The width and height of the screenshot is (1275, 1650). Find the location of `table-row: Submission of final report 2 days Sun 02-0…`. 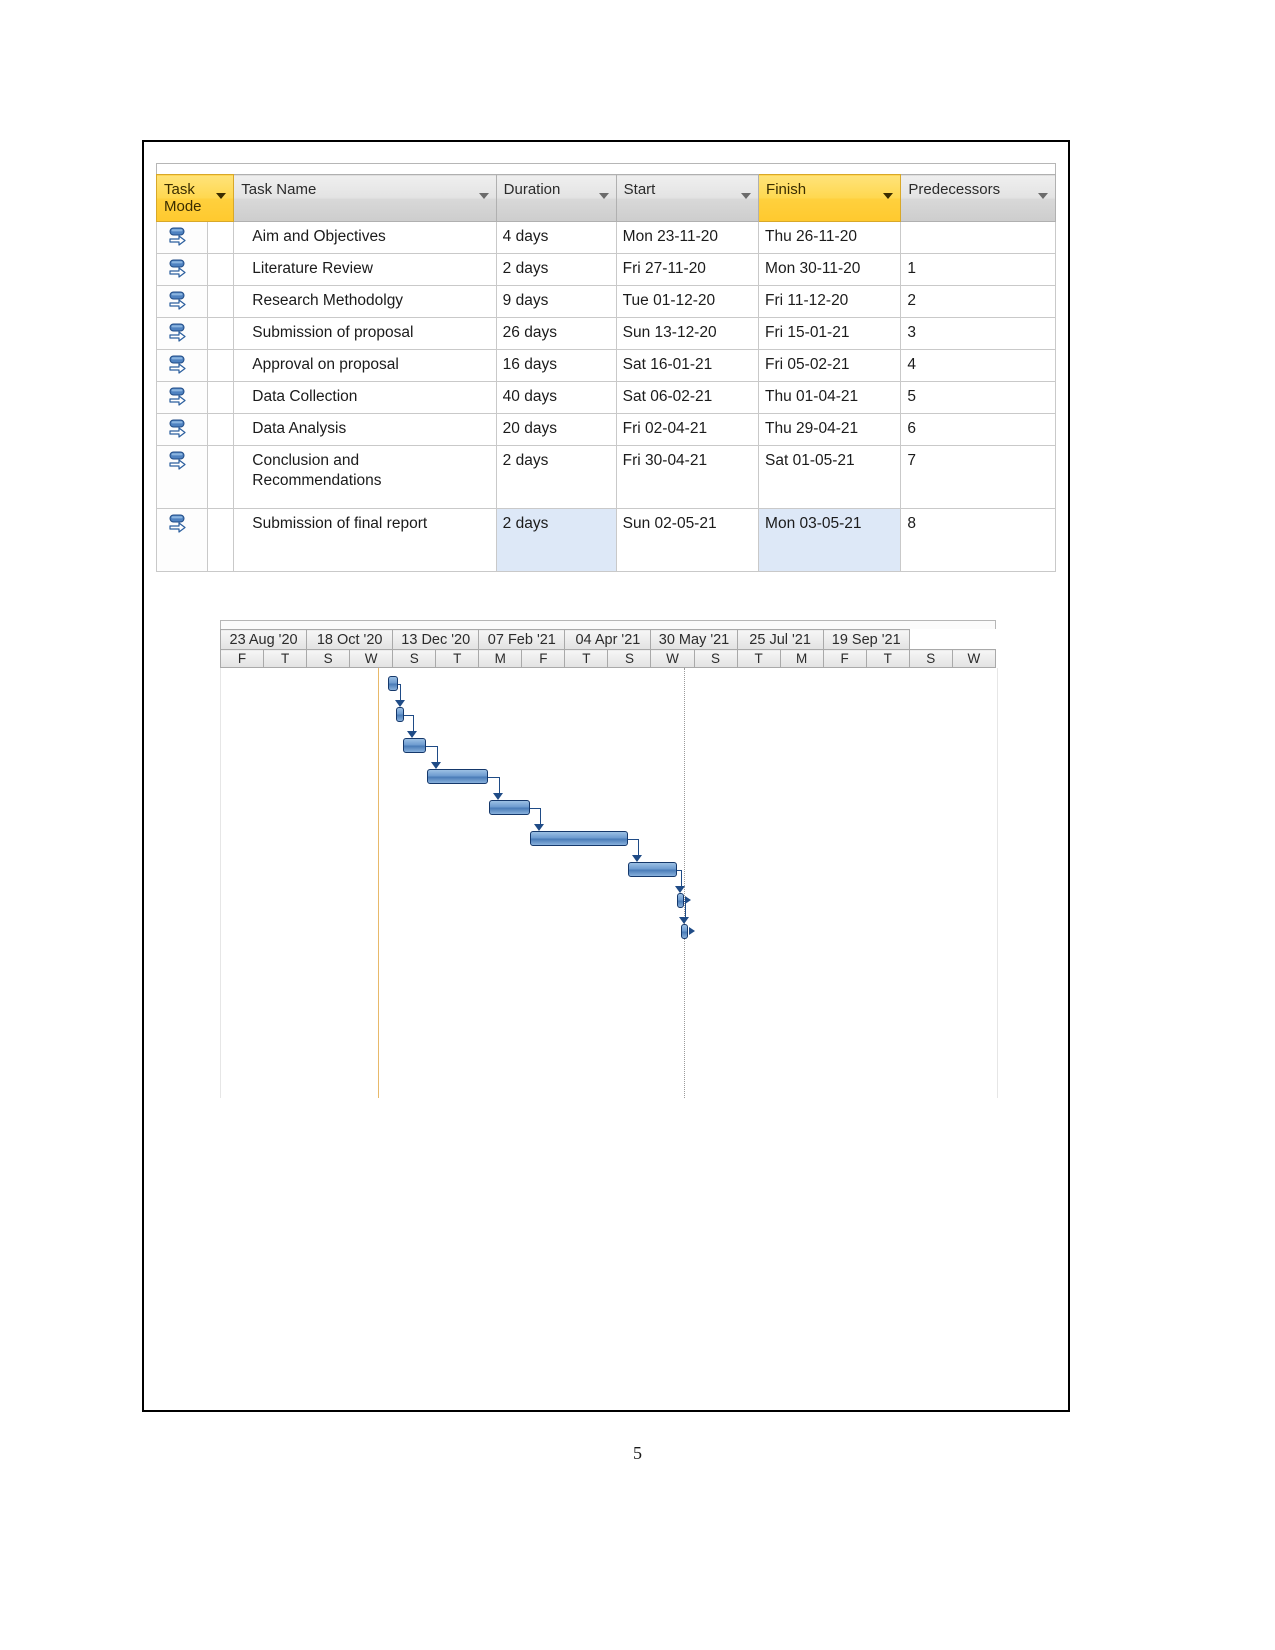

table-row: Submission of final report 2 days Sun 02-0… is located at coordinates (606, 540).